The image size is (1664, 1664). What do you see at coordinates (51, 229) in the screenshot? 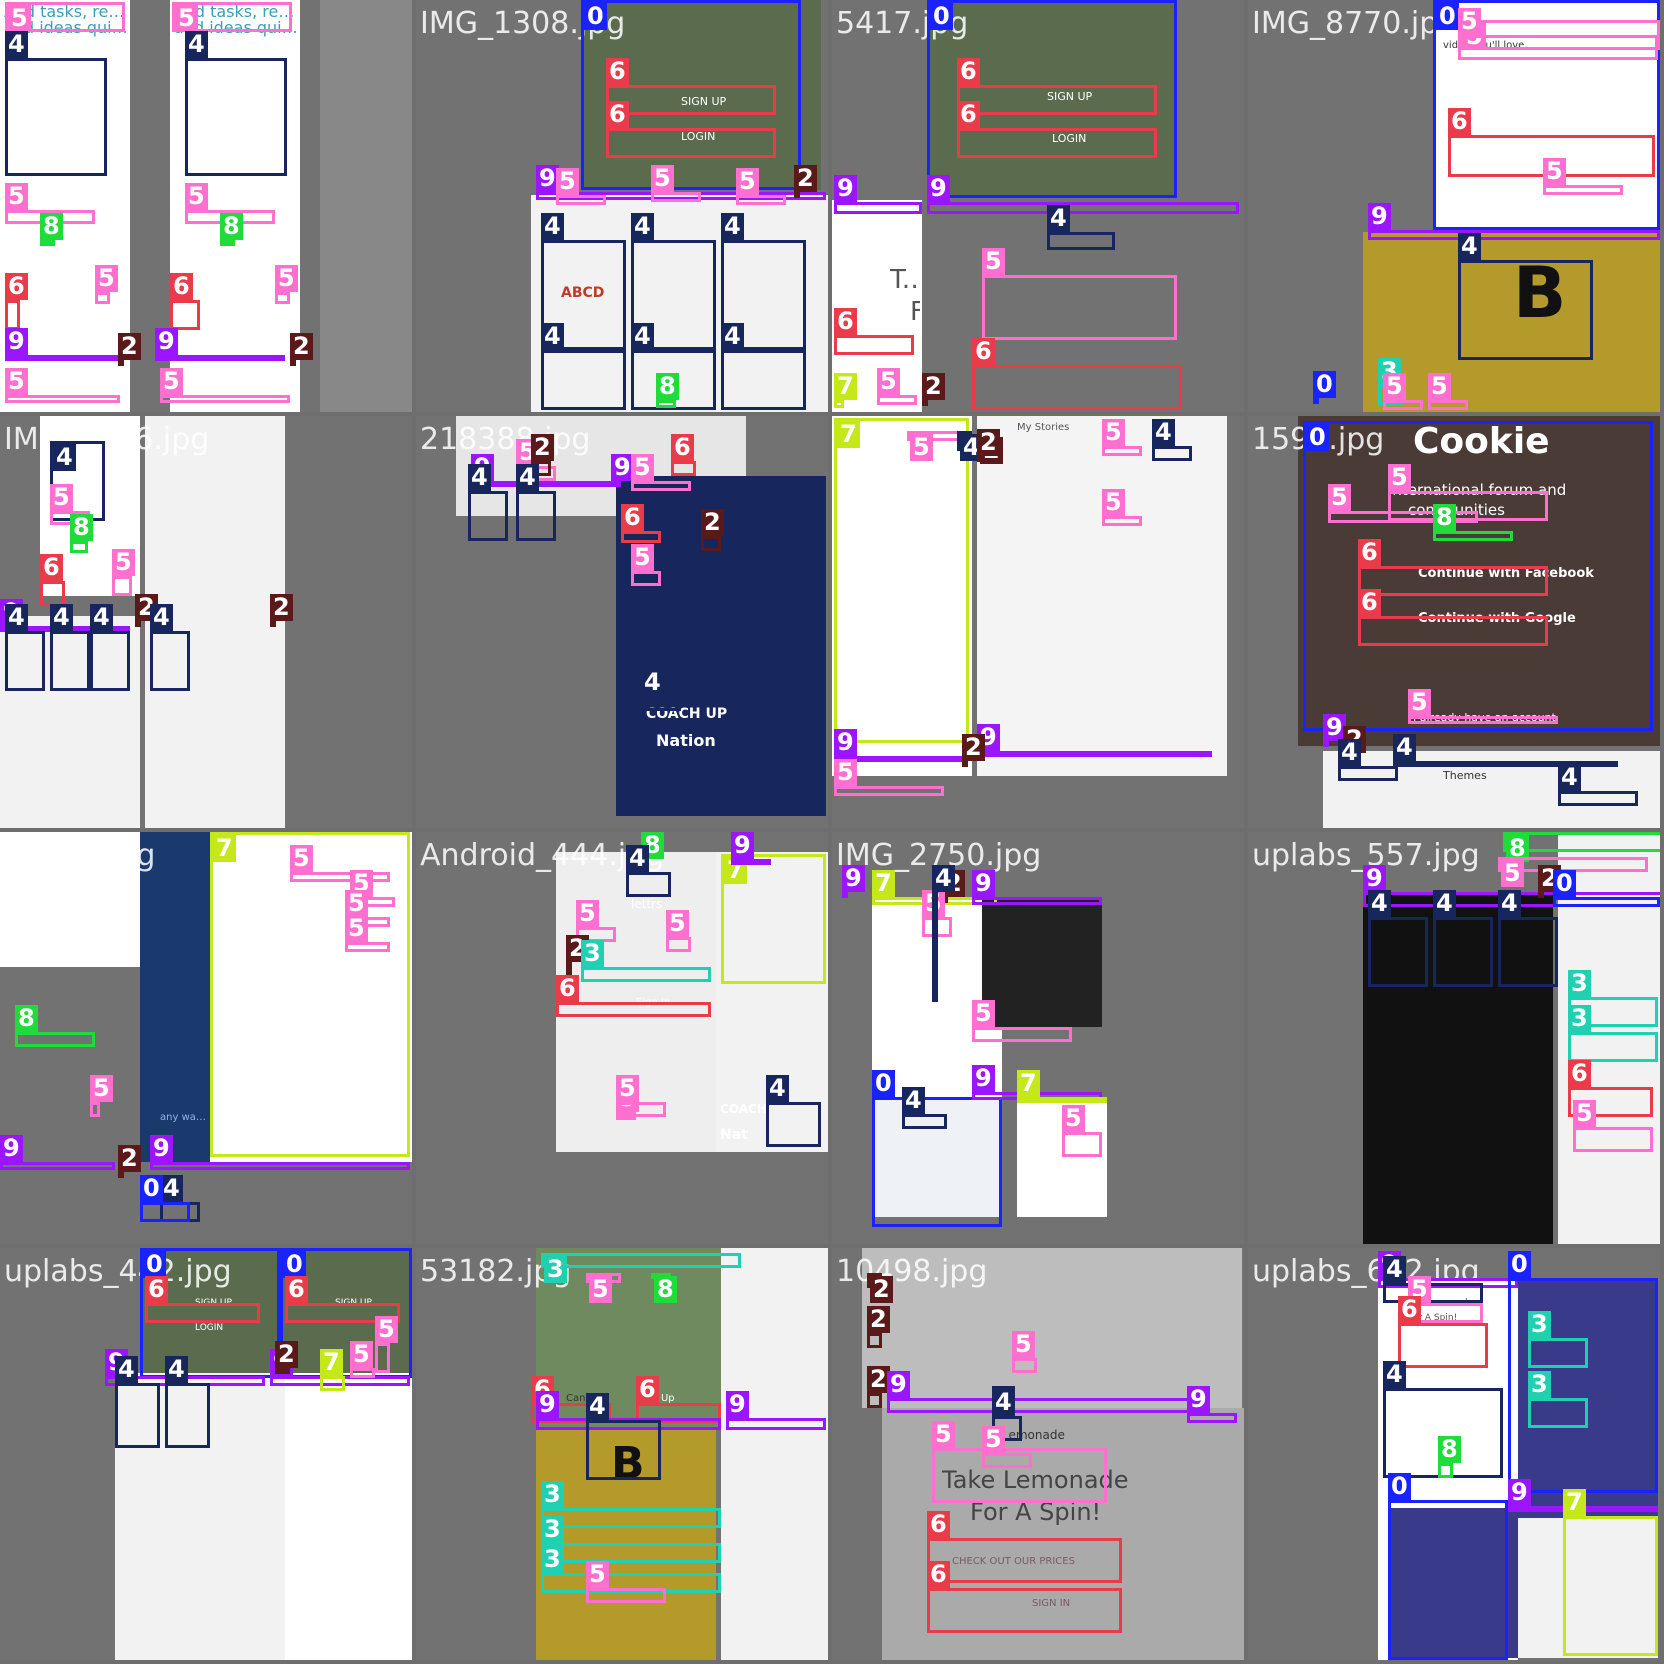
I see `annotation-box: 8` at bounding box center [51, 229].